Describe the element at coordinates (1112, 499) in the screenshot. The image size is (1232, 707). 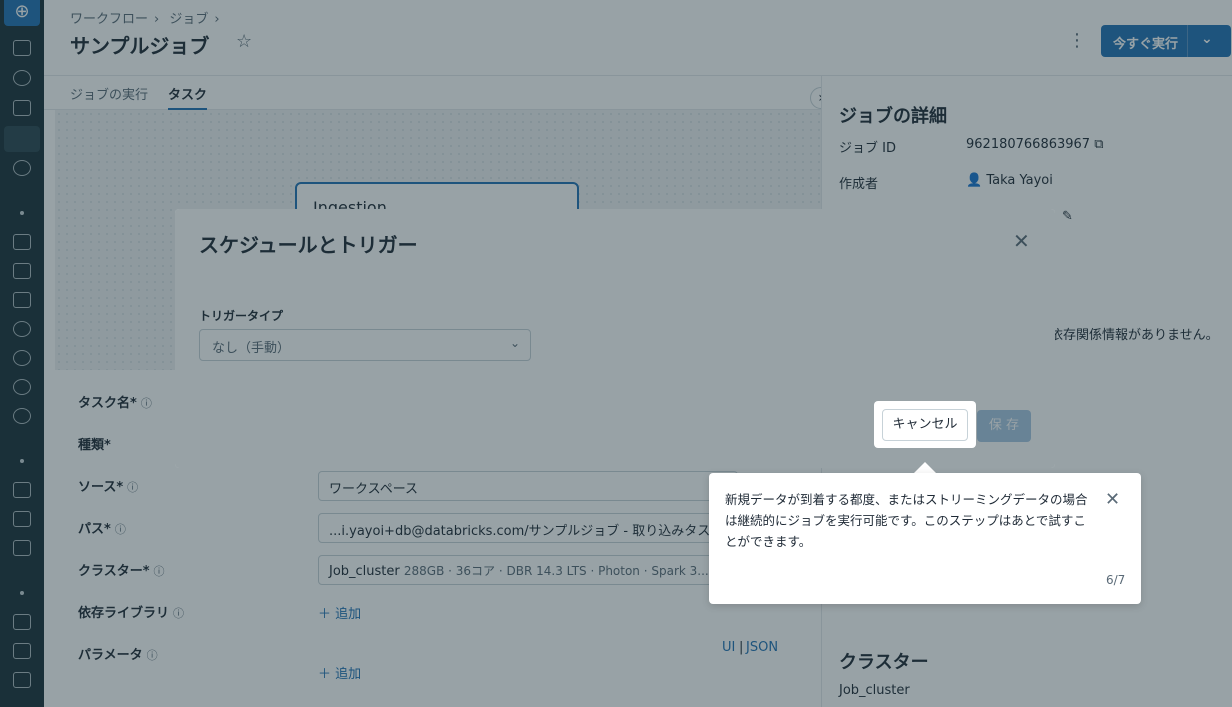
I see `close-icon: ✕` at that location.